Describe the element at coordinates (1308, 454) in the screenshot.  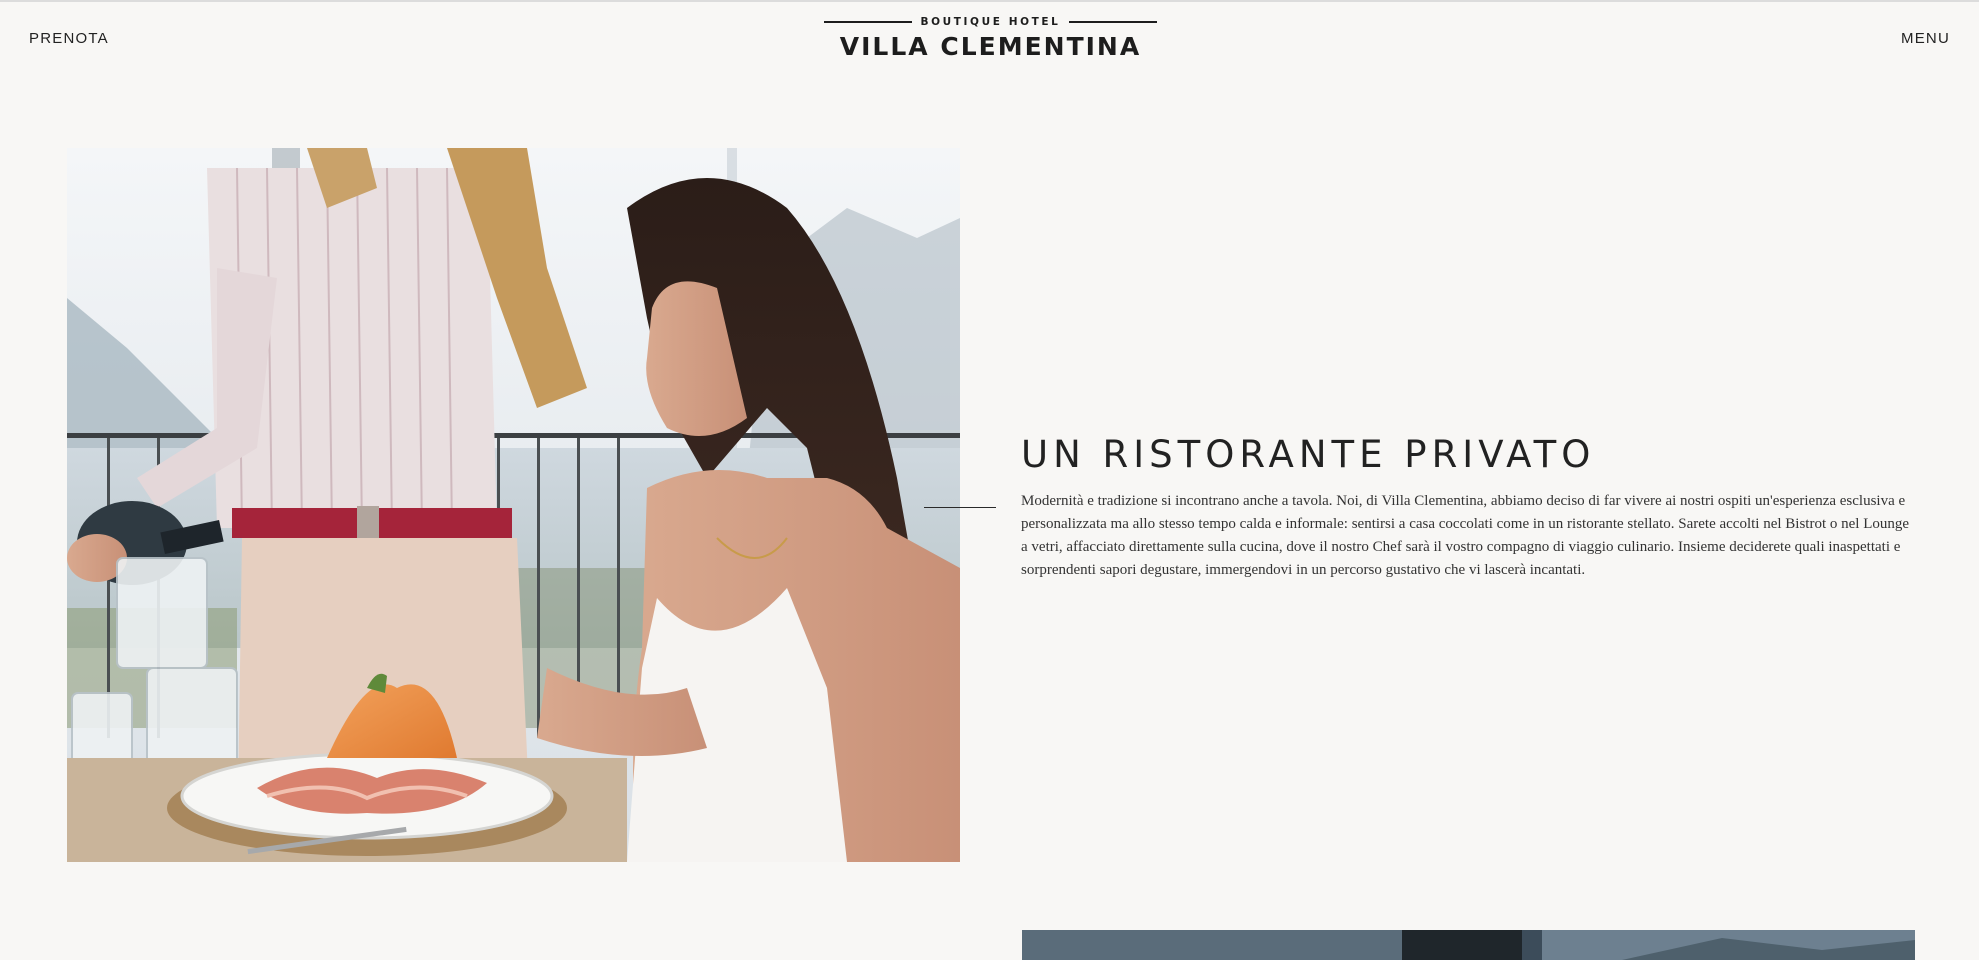
I see `section-title: UN RISTORANTE PRIVATO` at that location.